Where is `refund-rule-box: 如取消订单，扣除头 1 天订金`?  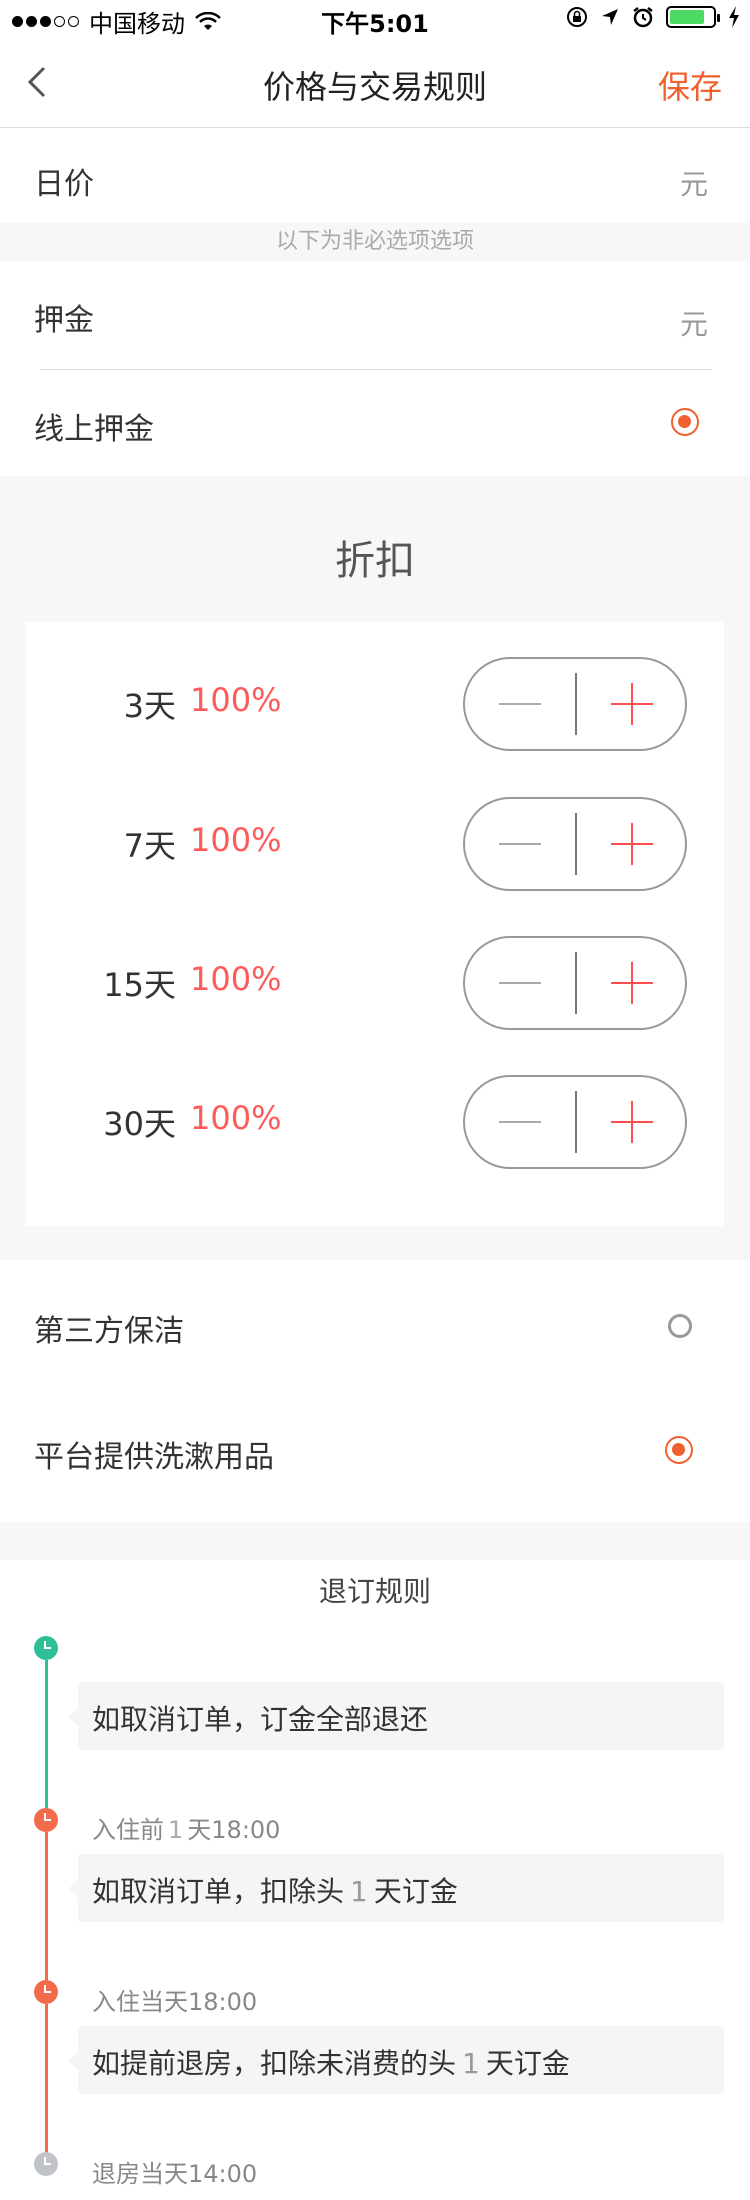 refund-rule-box: 如取消订单，扣除头 1 天订金 is located at coordinates (396, 1888).